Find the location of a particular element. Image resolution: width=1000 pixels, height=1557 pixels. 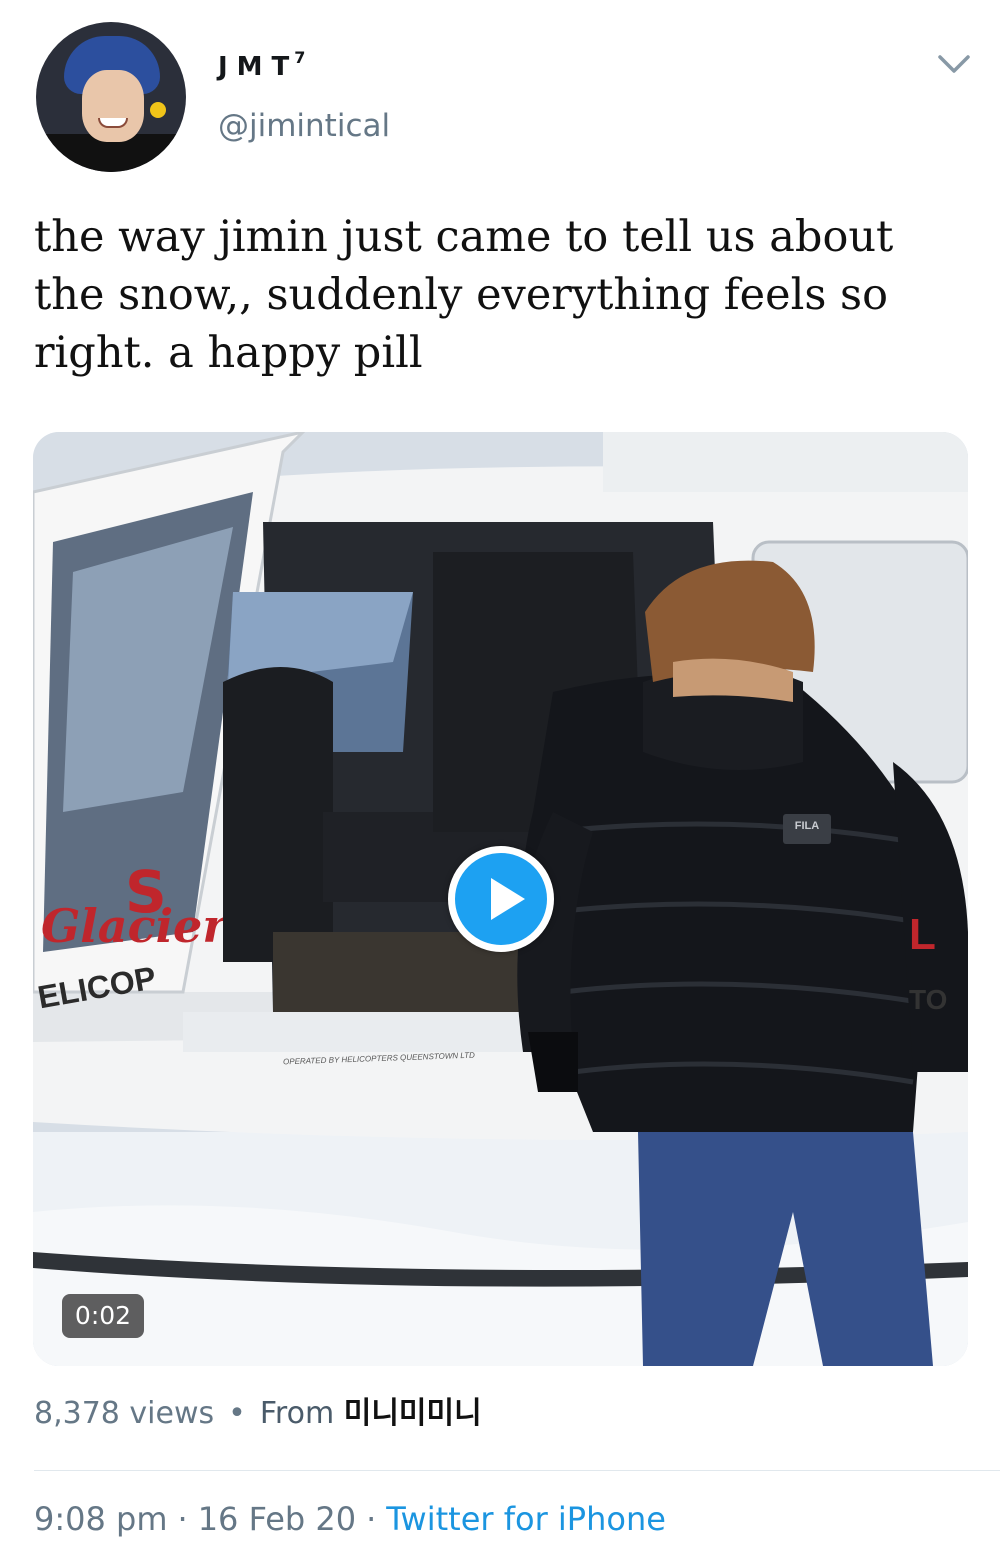

video-duration-badge: 0:02 is located at coordinates (103, 1316).